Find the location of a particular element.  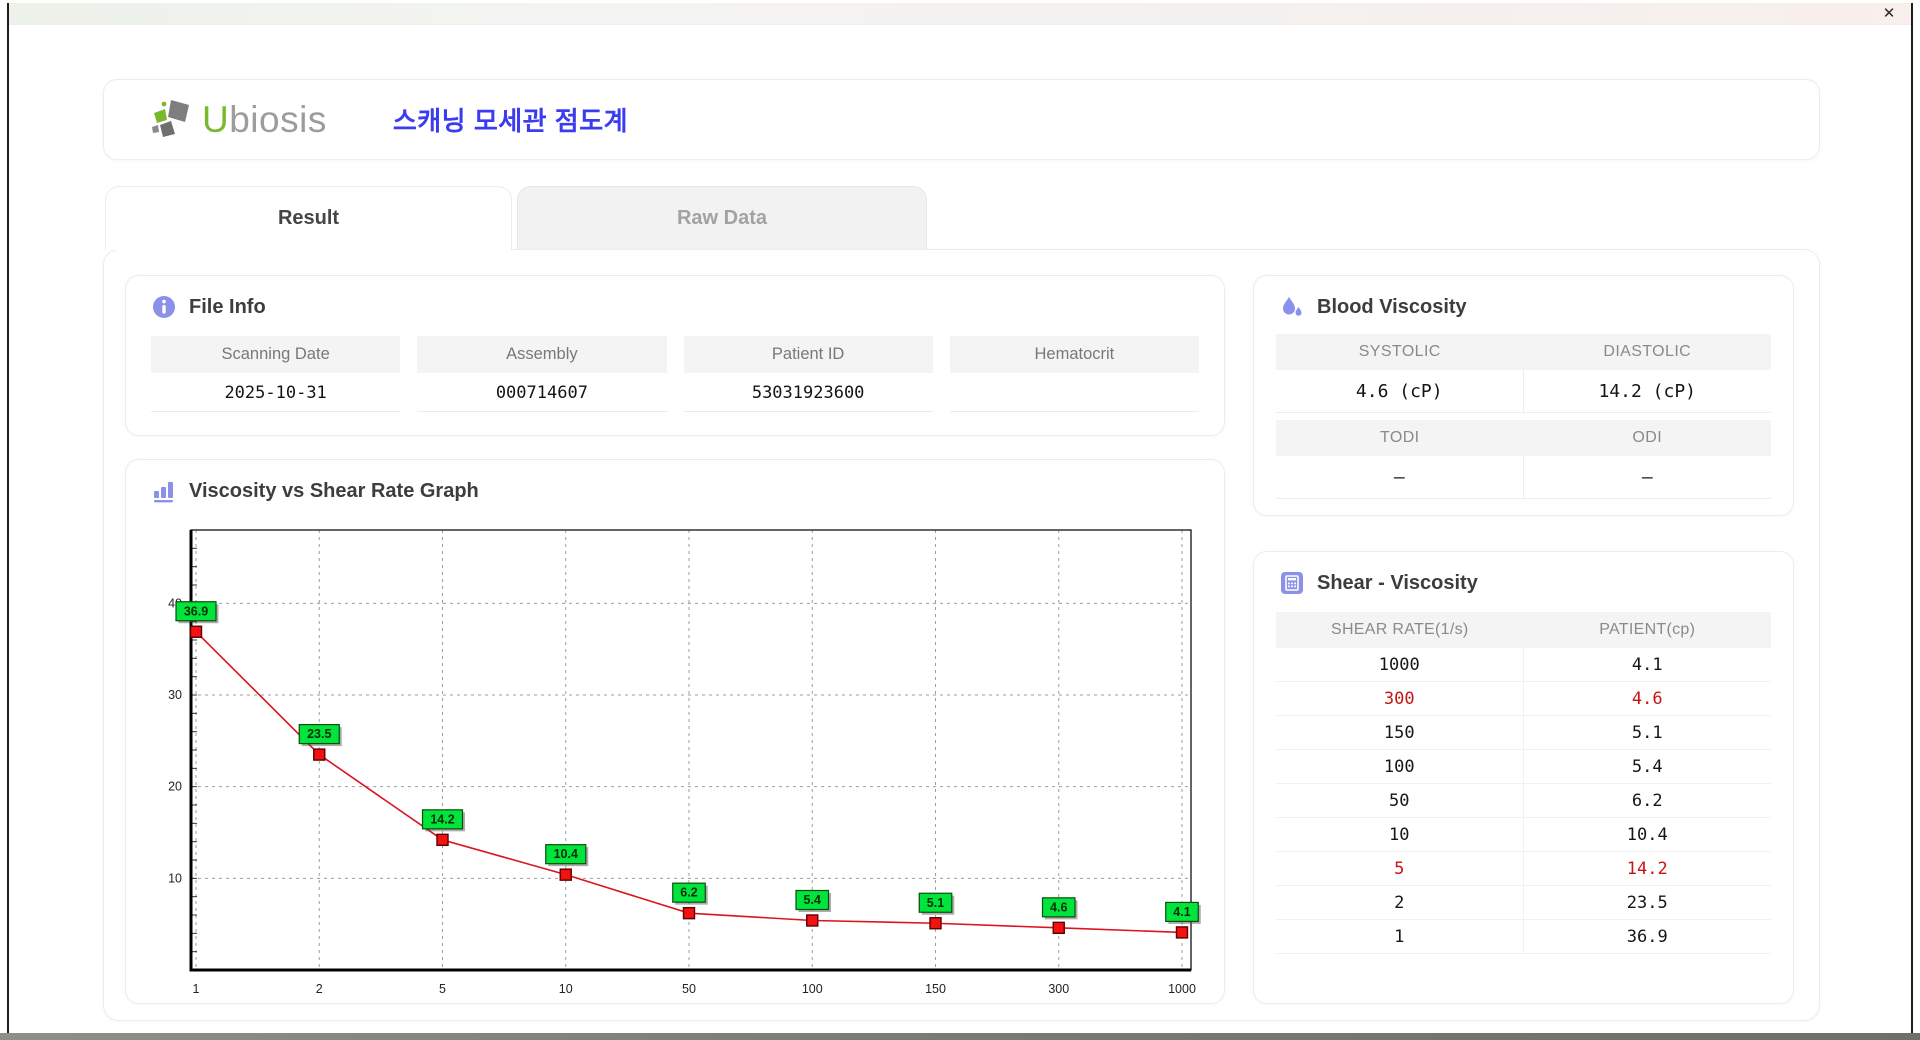

field-value is located at coordinates (1074, 392).